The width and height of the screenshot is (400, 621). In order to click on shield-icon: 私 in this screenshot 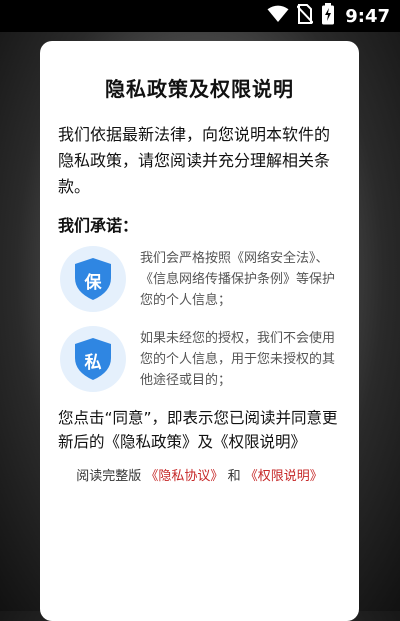, I will do `click(93, 359)`.